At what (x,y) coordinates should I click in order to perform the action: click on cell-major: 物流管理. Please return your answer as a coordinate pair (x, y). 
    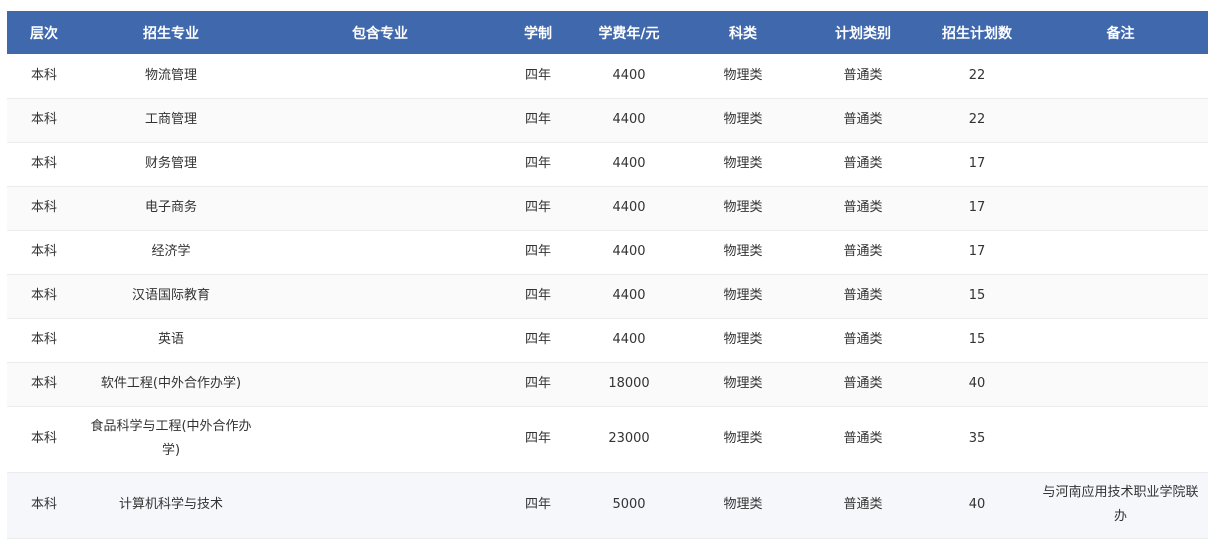
    Looking at the image, I should click on (171, 76).